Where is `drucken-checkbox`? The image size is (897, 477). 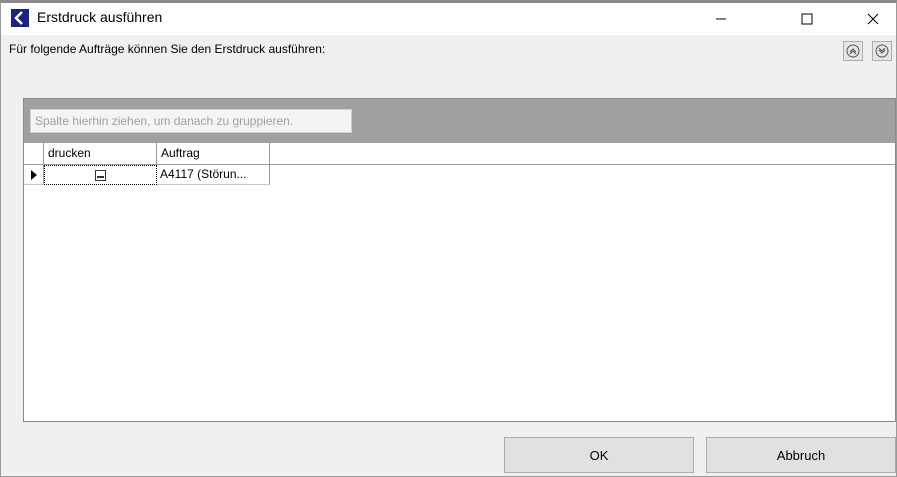 drucken-checkbox is located at coordinates (100, 175).